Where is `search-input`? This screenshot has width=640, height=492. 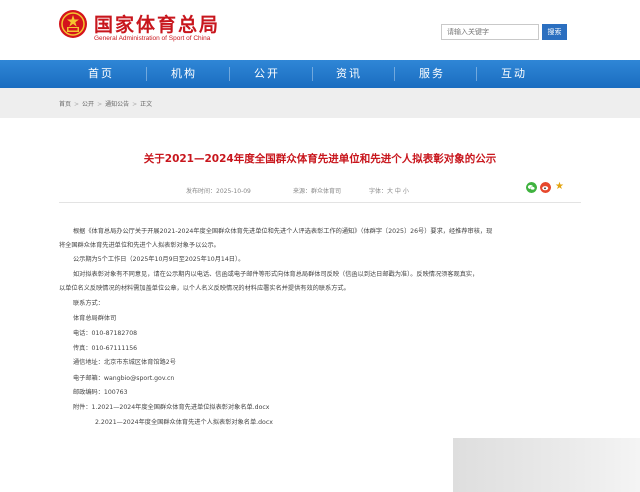
search-input is located at coordinates (490, 32).